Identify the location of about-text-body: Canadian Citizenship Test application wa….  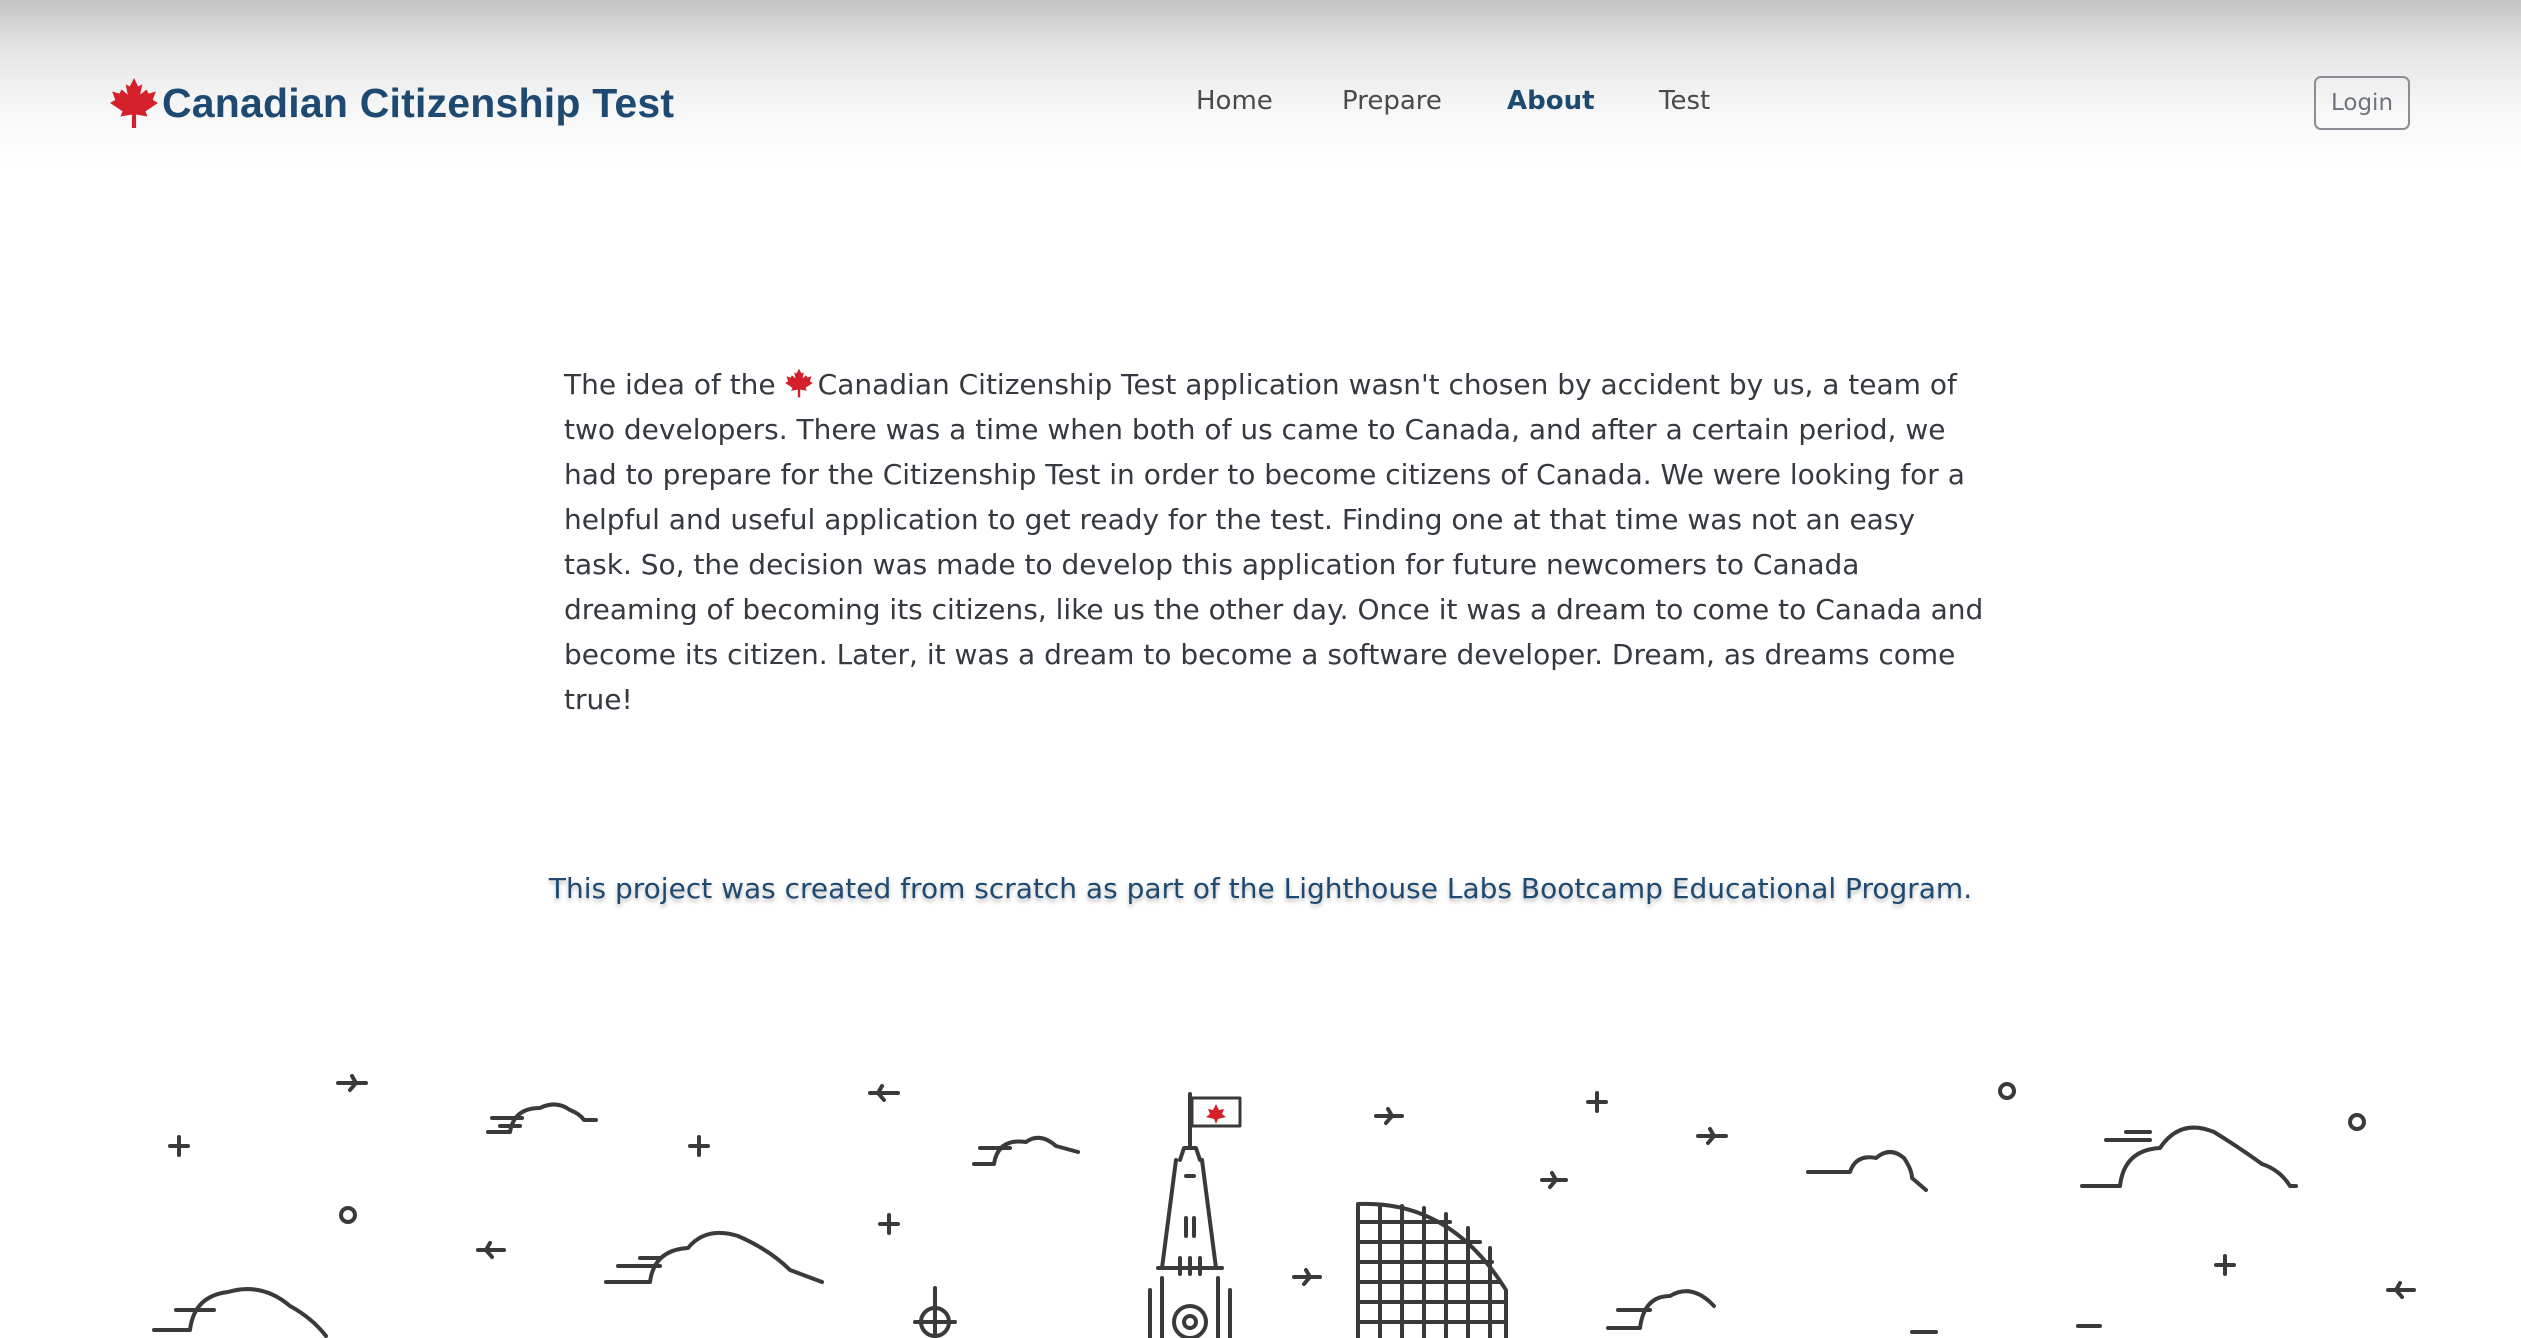
(1274, 542).